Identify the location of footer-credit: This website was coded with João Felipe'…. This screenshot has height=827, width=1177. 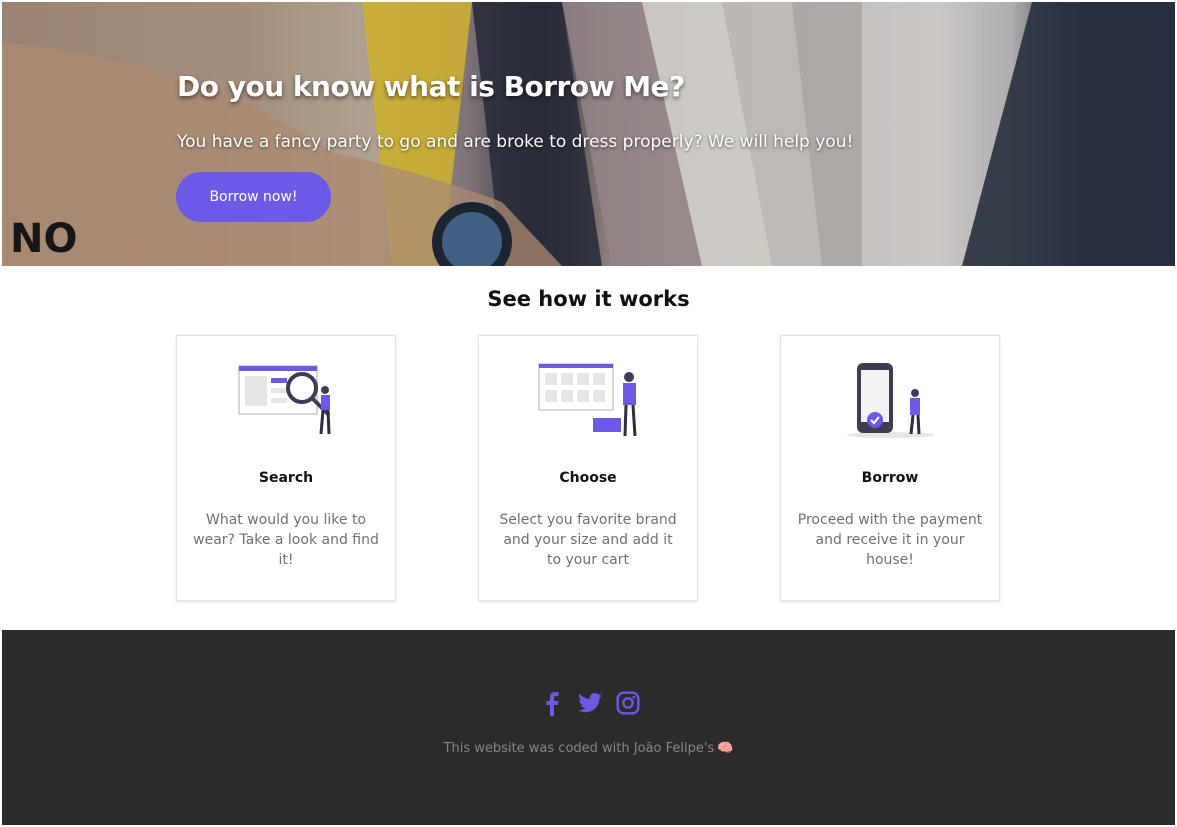
(588, 748).